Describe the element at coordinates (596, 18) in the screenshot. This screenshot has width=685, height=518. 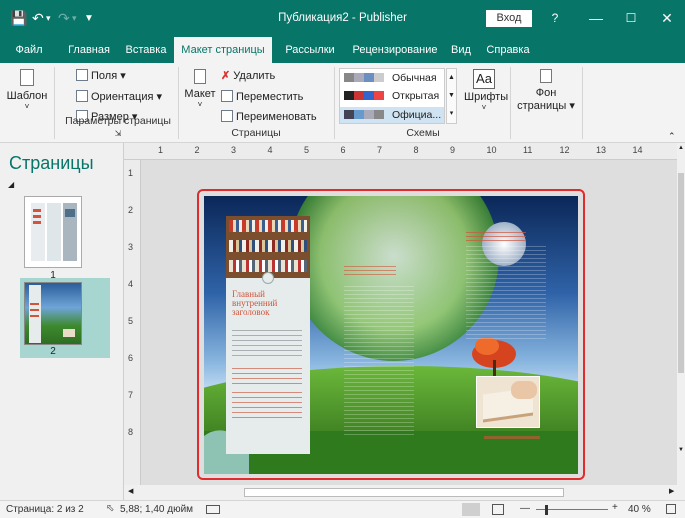
I see `minimize-icon: —` at that location.